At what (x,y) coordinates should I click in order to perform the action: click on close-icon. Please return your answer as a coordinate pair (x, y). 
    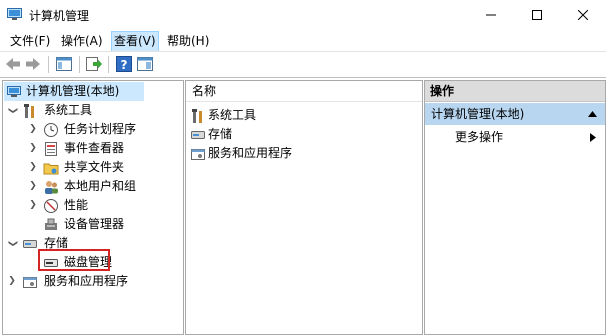
    Looking at the image, I should click on (583, 15).